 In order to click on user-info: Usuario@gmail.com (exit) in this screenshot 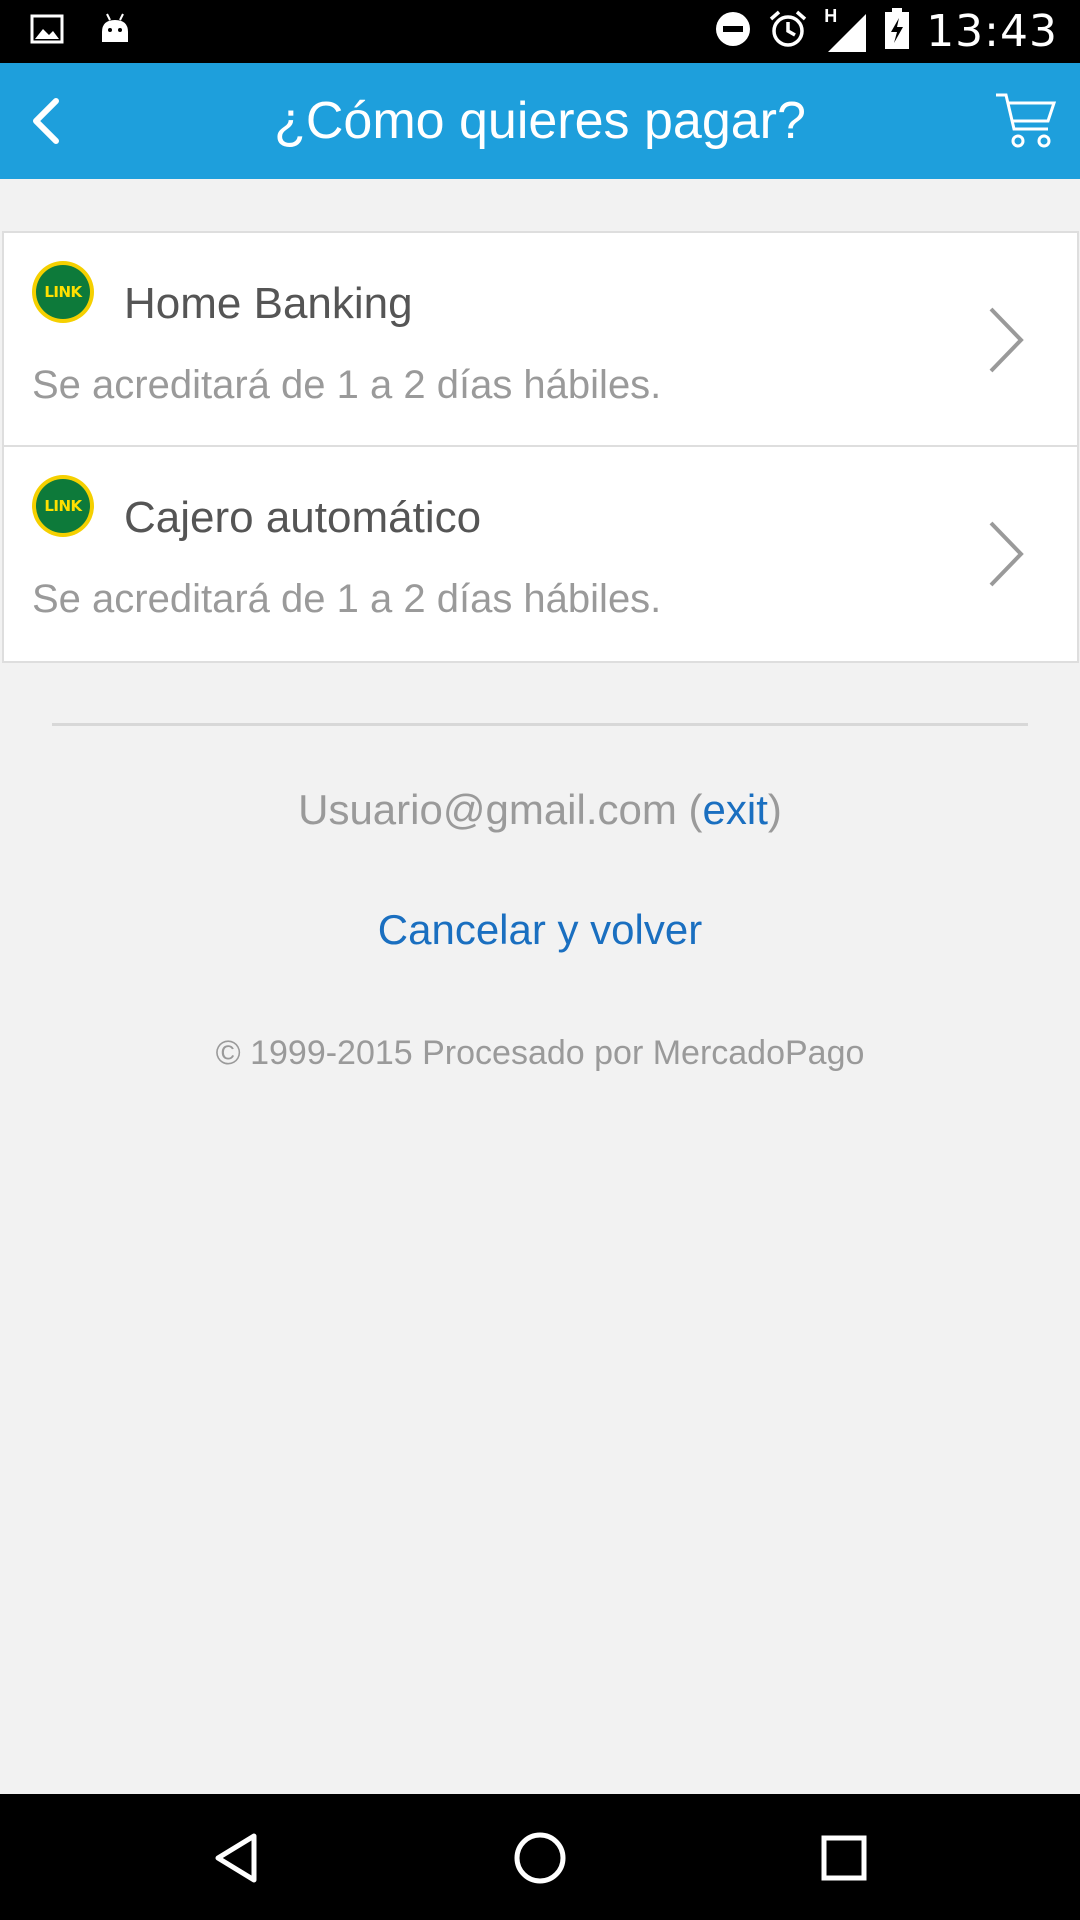, I will do `click(540, 810)`.